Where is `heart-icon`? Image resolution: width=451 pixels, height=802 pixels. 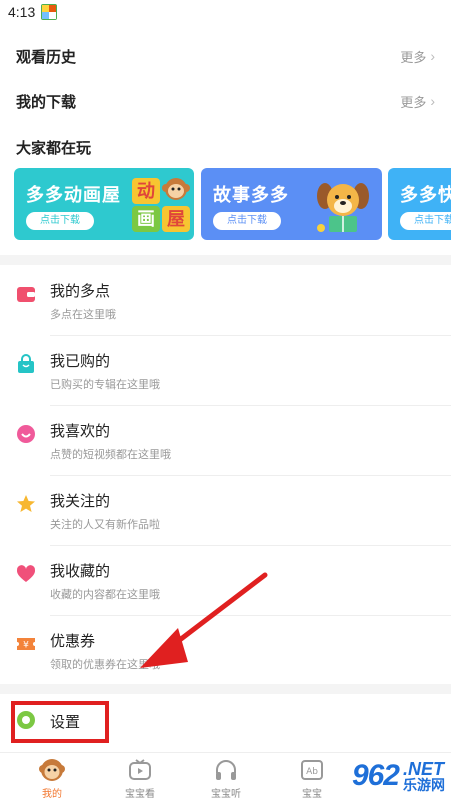
heart-icon is located at coordinates (26, 574).